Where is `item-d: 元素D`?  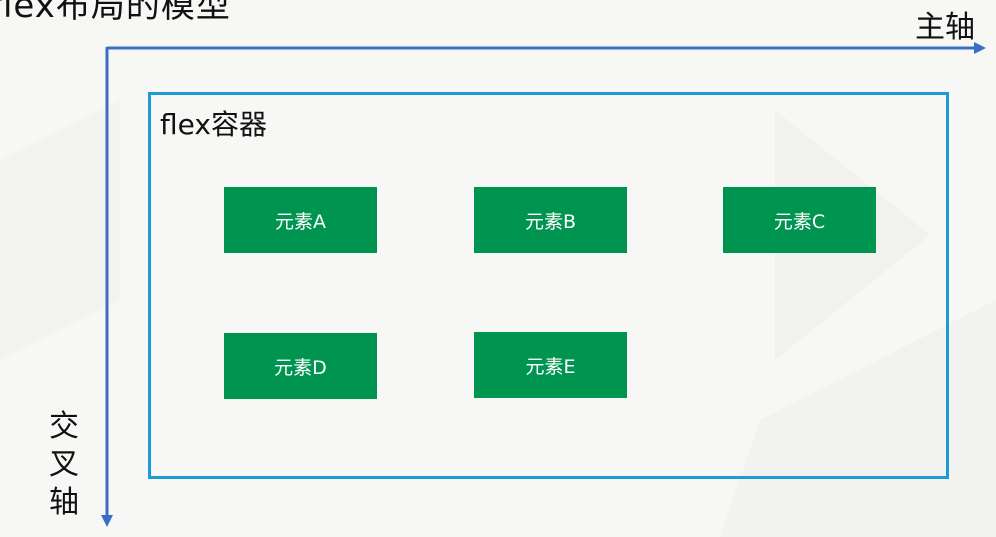 item-d: 元素D is located at coordinates (300, 366).